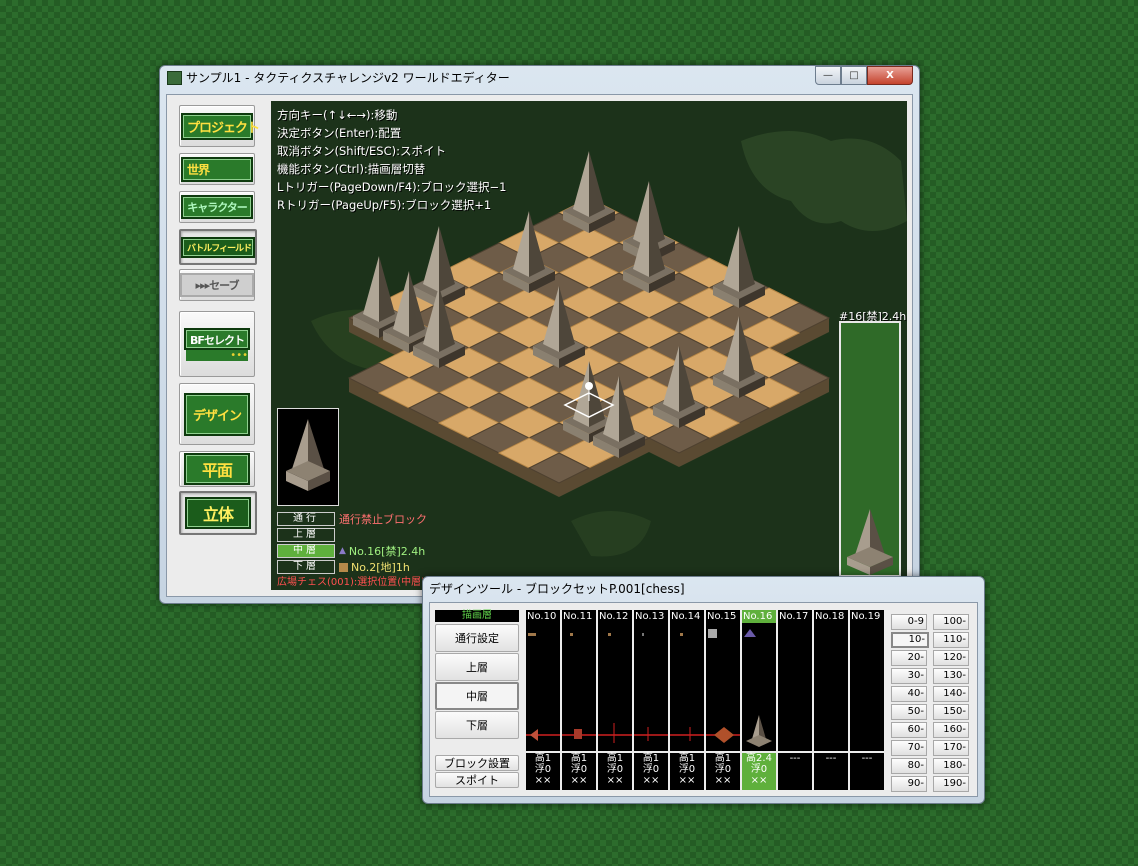 This screenshot has width=1138, height=866. I want to click on main-titlebar: サンプル1 - タクティクスチャレンジv2 ワールドエディター — □ X, so click(539, 77).